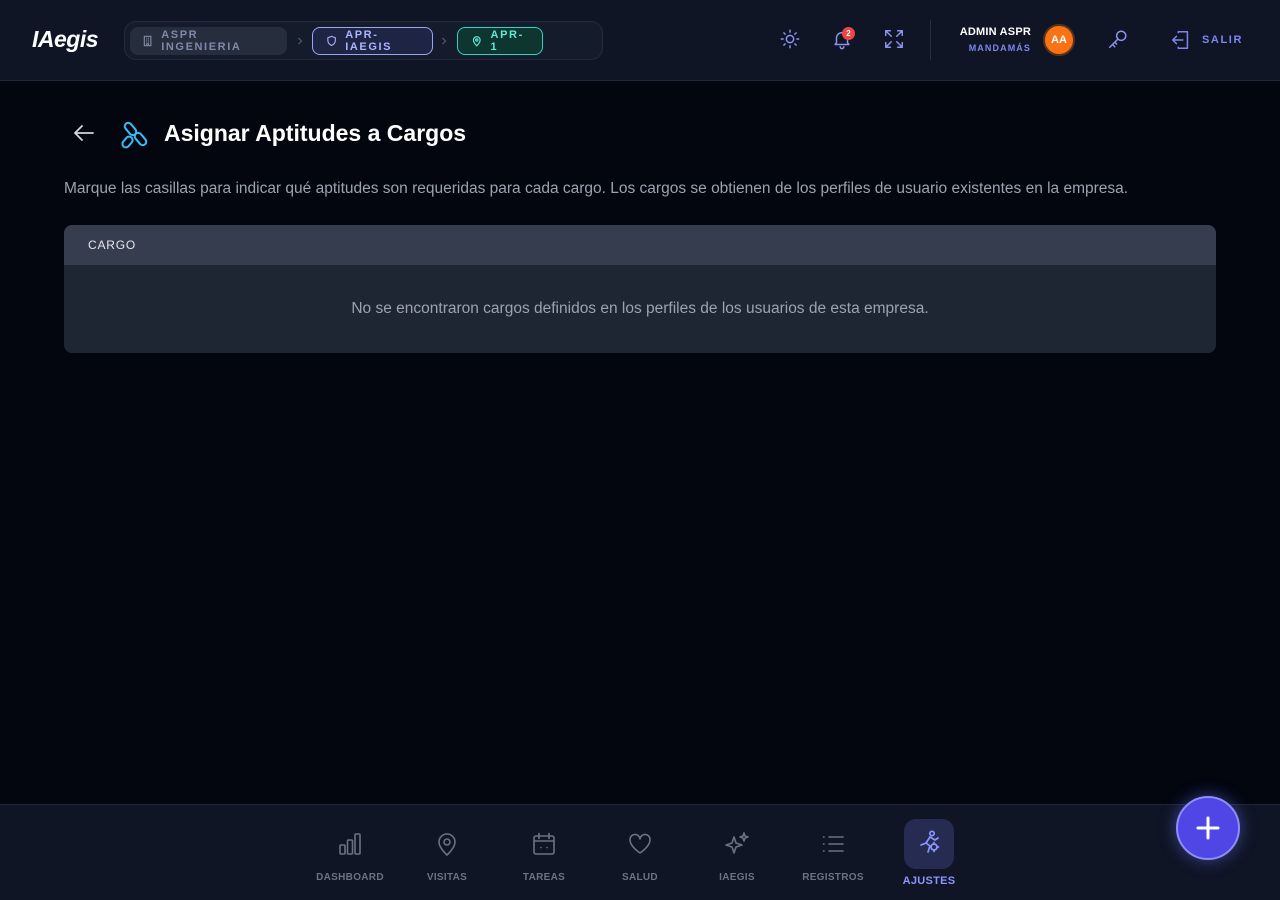 This screenshot has width=1280, height=900. I want to click on nav-item-registros: REGISTROS, so click(833, 855).